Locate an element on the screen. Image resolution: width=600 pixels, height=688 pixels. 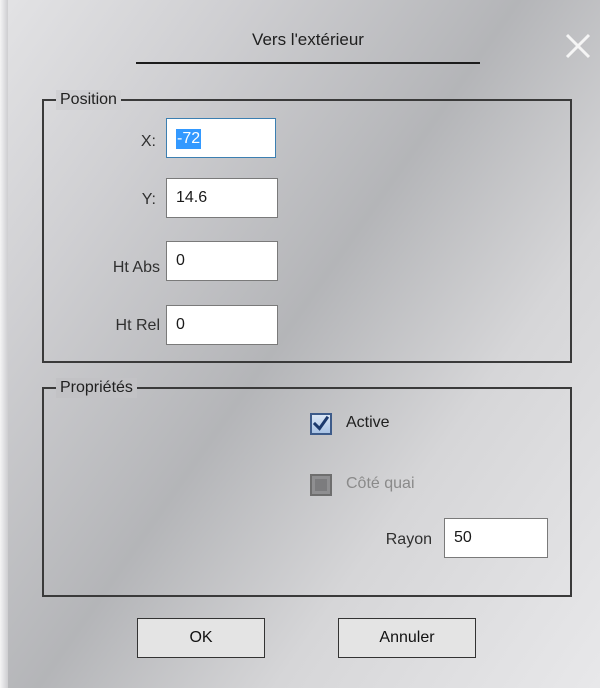
y-label: Y: is located at coordinates (148, 199).